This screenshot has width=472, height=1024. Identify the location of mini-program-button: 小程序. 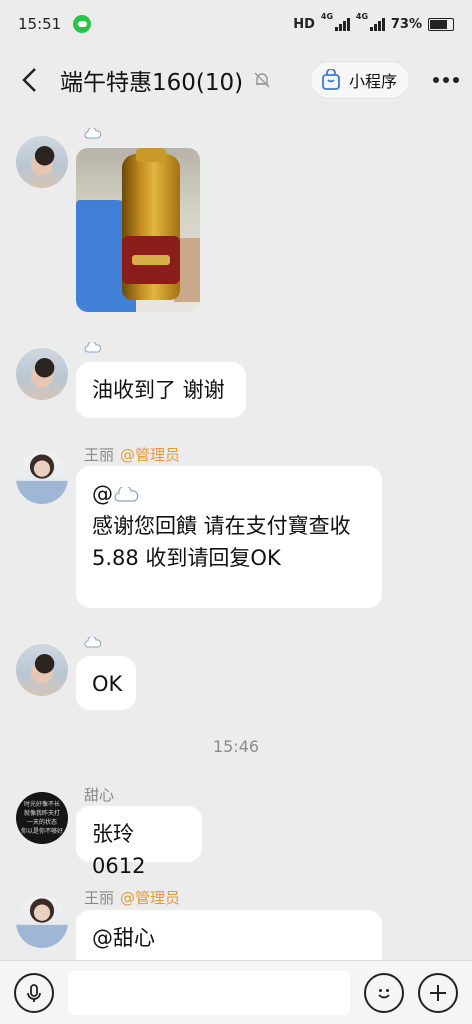
(359, 80).